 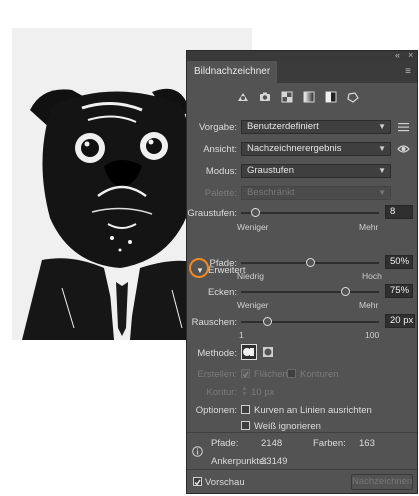 I want to click on create-label: Erstellen:, so click(x=217, y=374).